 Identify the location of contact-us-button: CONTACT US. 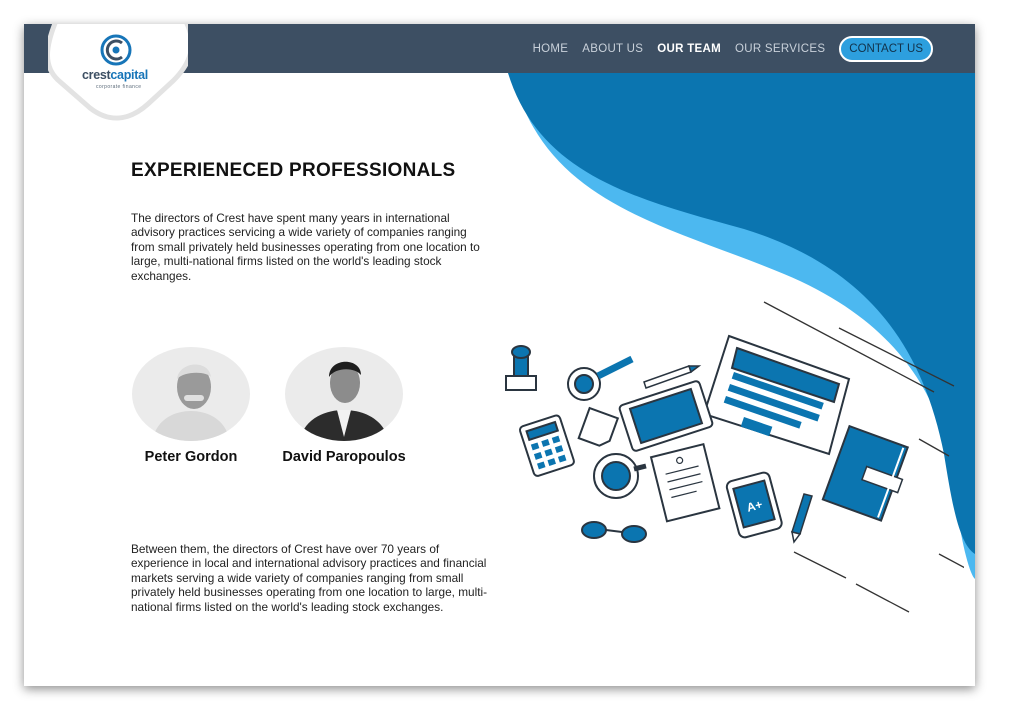
(886, 49).